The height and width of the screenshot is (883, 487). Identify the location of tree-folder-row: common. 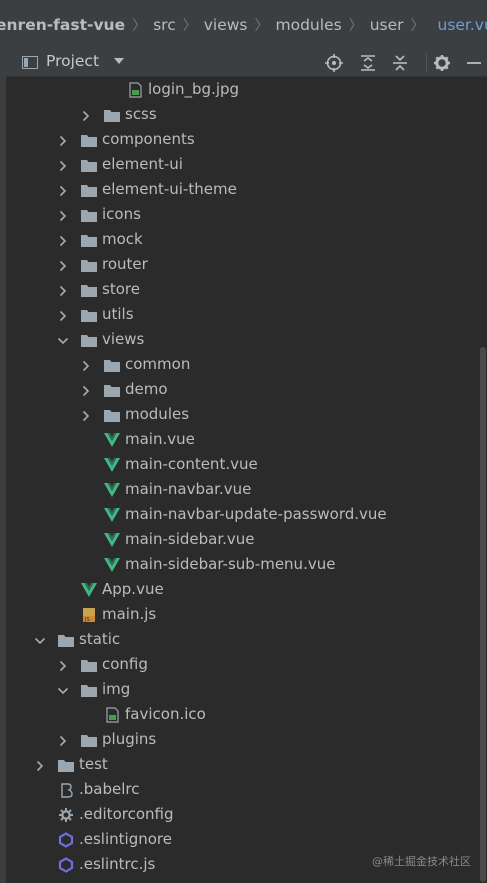
(241, 365).